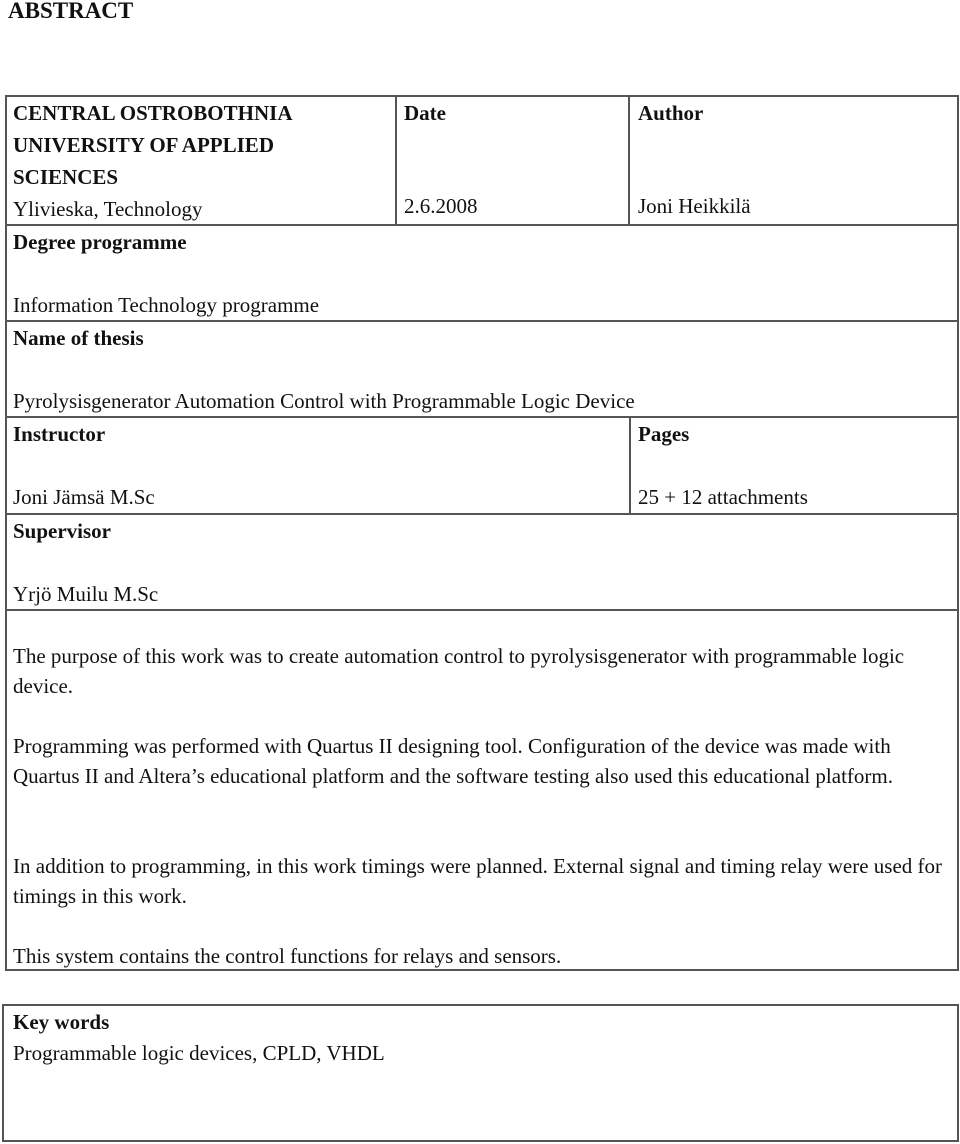 The height and width of the screenshot is (1144, 960). What do you see at coordinates (166, 305) in the screenshot?
I see `degree-programme-value: Information Technology programme` at bounding box center [166, 305].